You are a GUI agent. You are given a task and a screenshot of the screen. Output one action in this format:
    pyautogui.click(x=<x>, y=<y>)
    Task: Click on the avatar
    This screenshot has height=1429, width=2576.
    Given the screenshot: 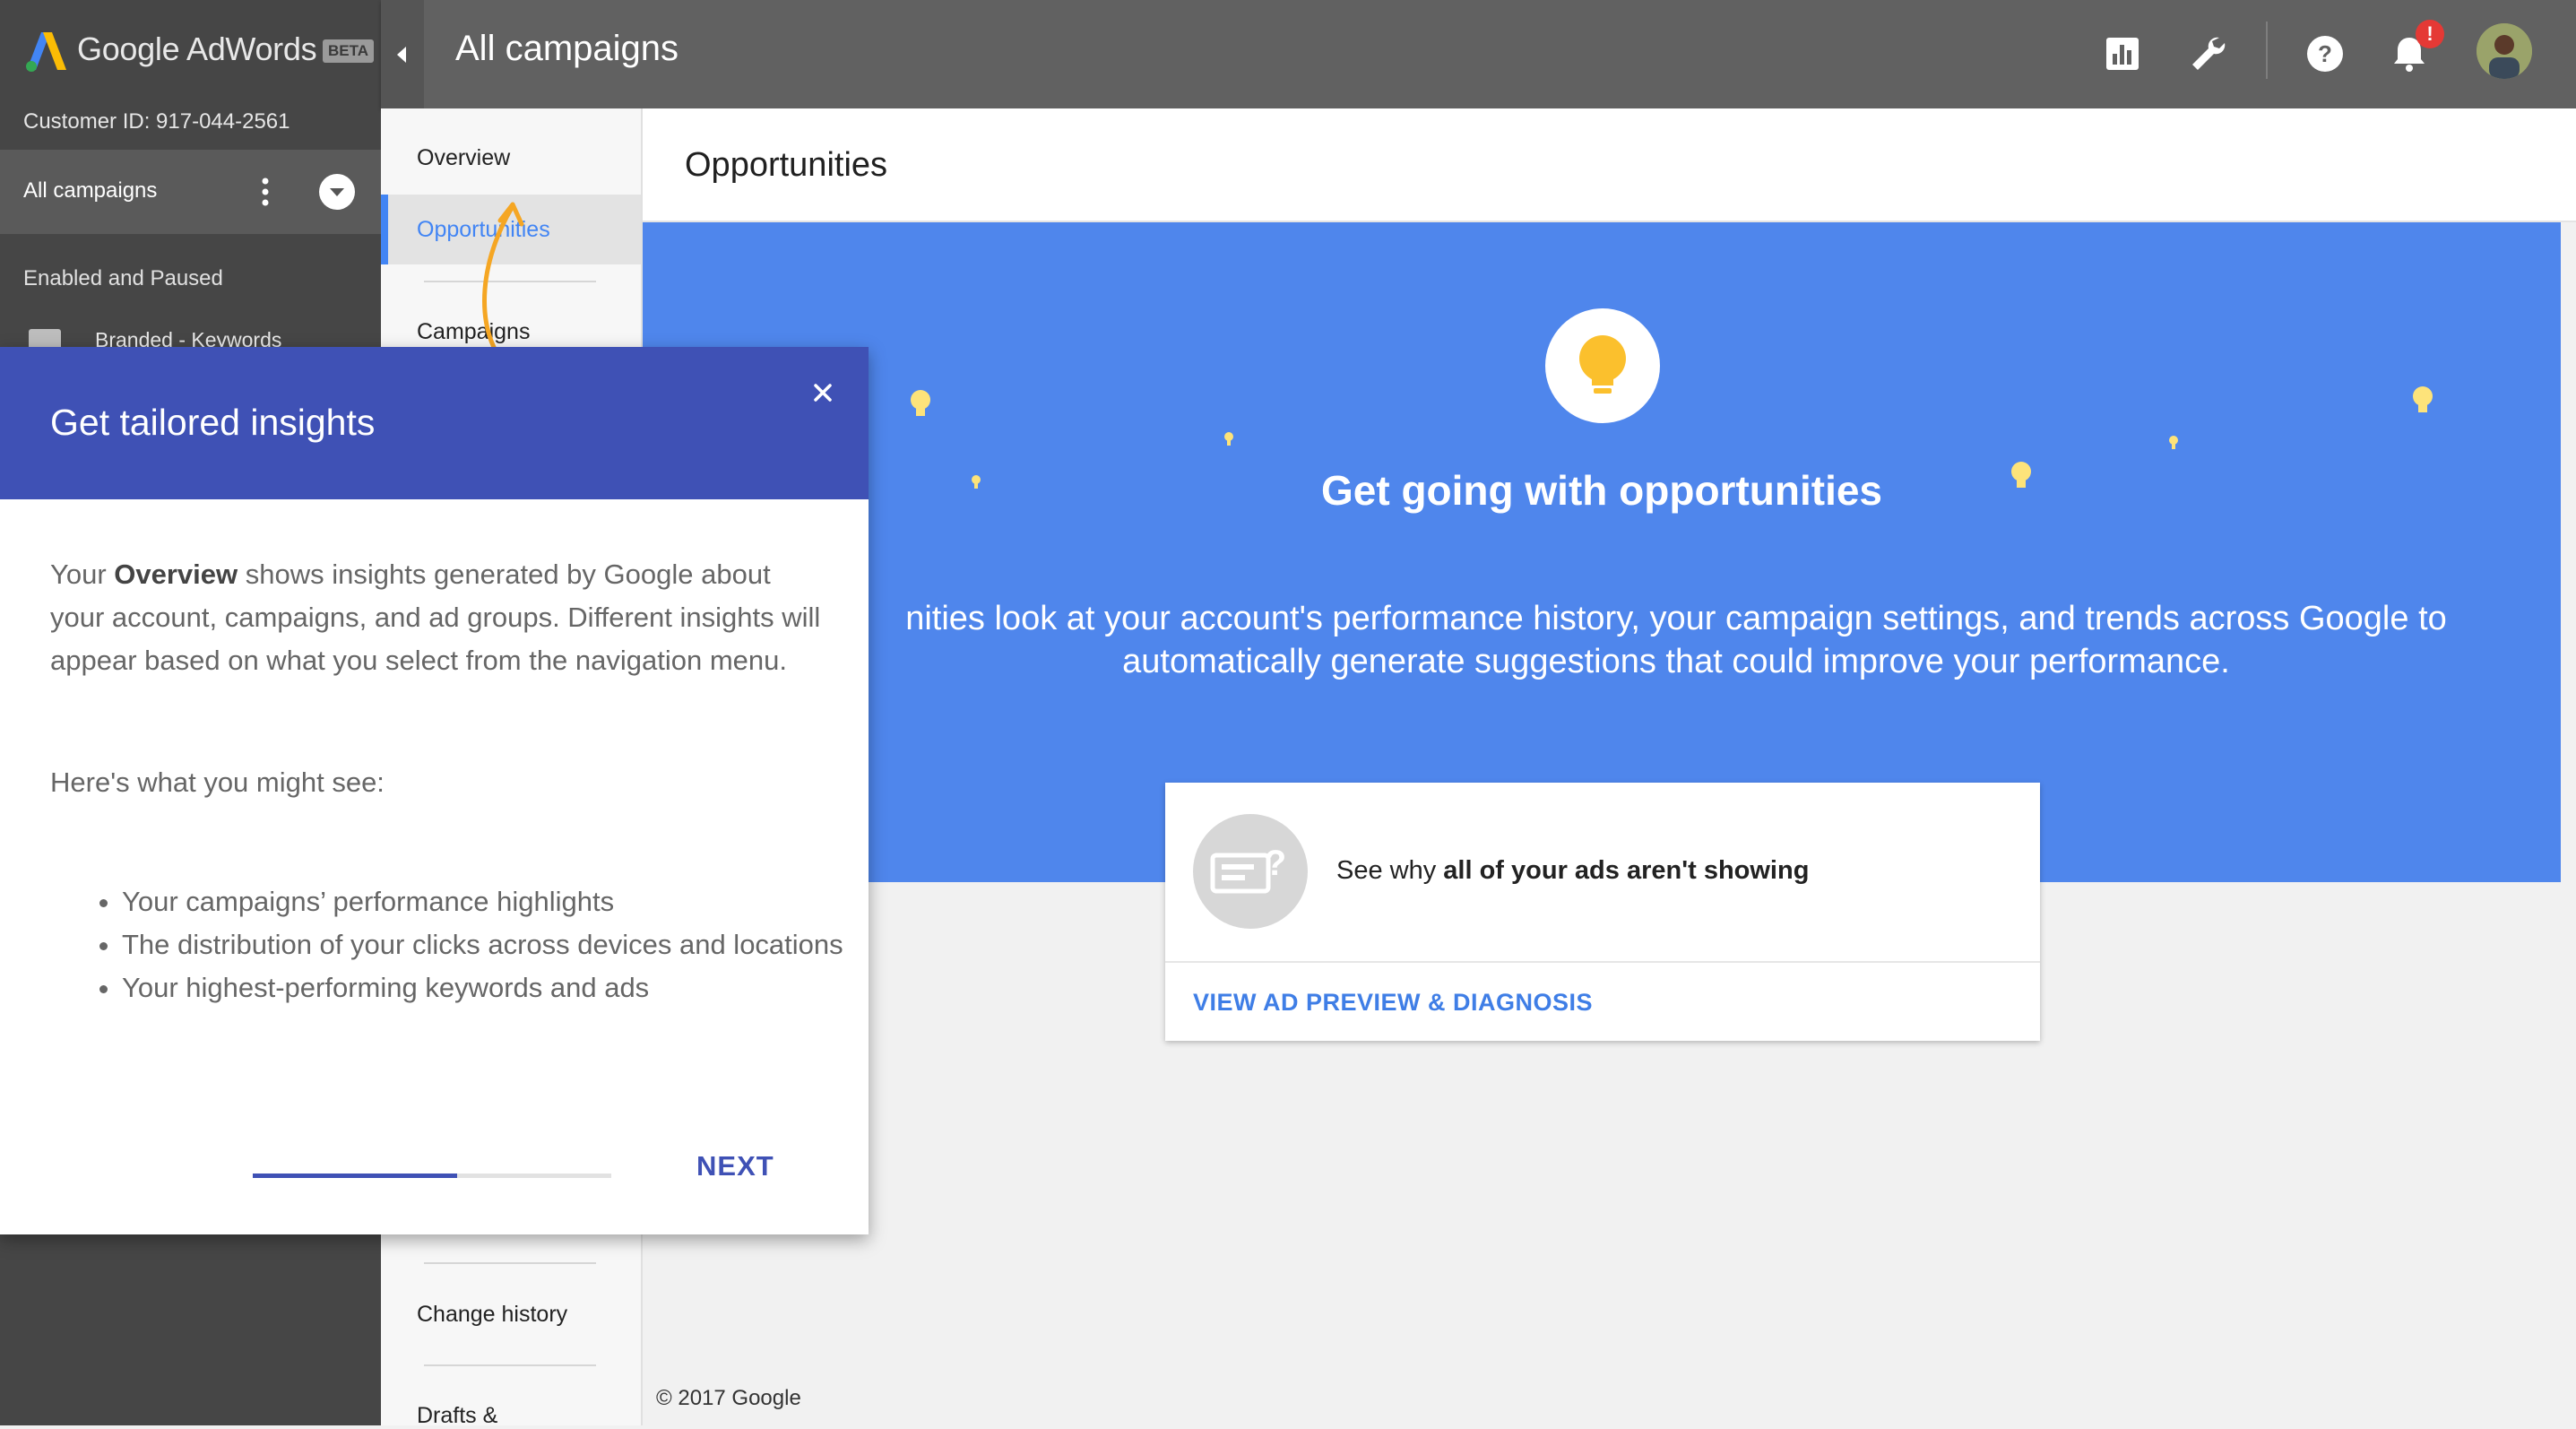 What is the action you would take?
    pyautogui.click(x=2504, y=51)
    